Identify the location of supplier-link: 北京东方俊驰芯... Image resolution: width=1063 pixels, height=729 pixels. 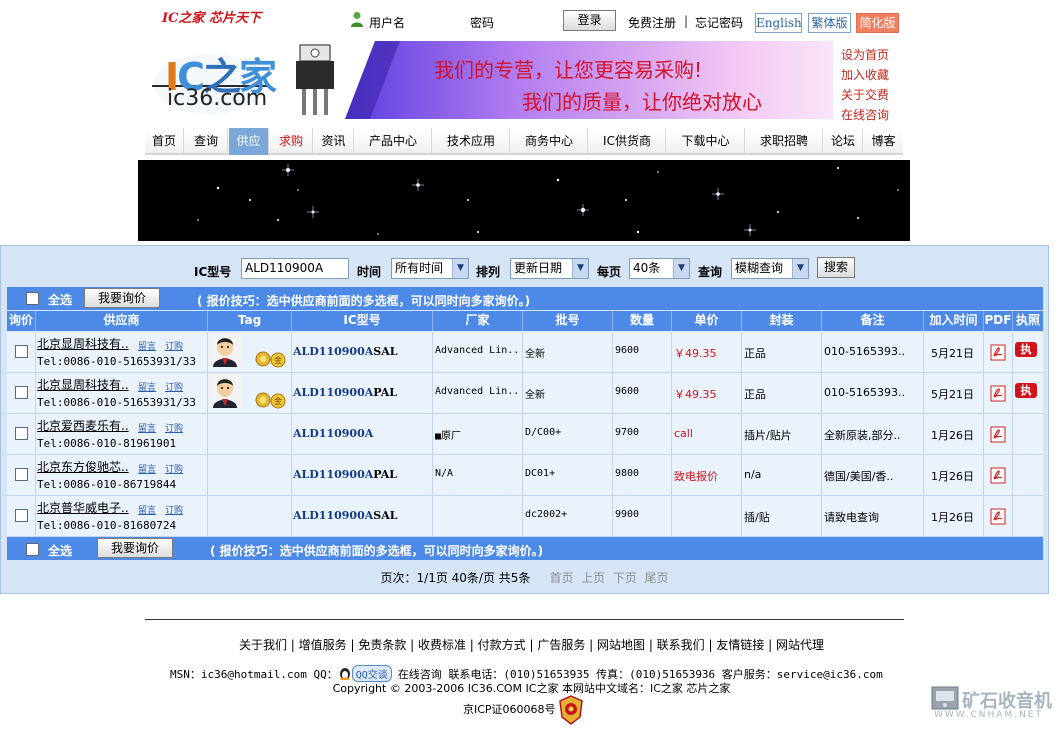
(83, 466).